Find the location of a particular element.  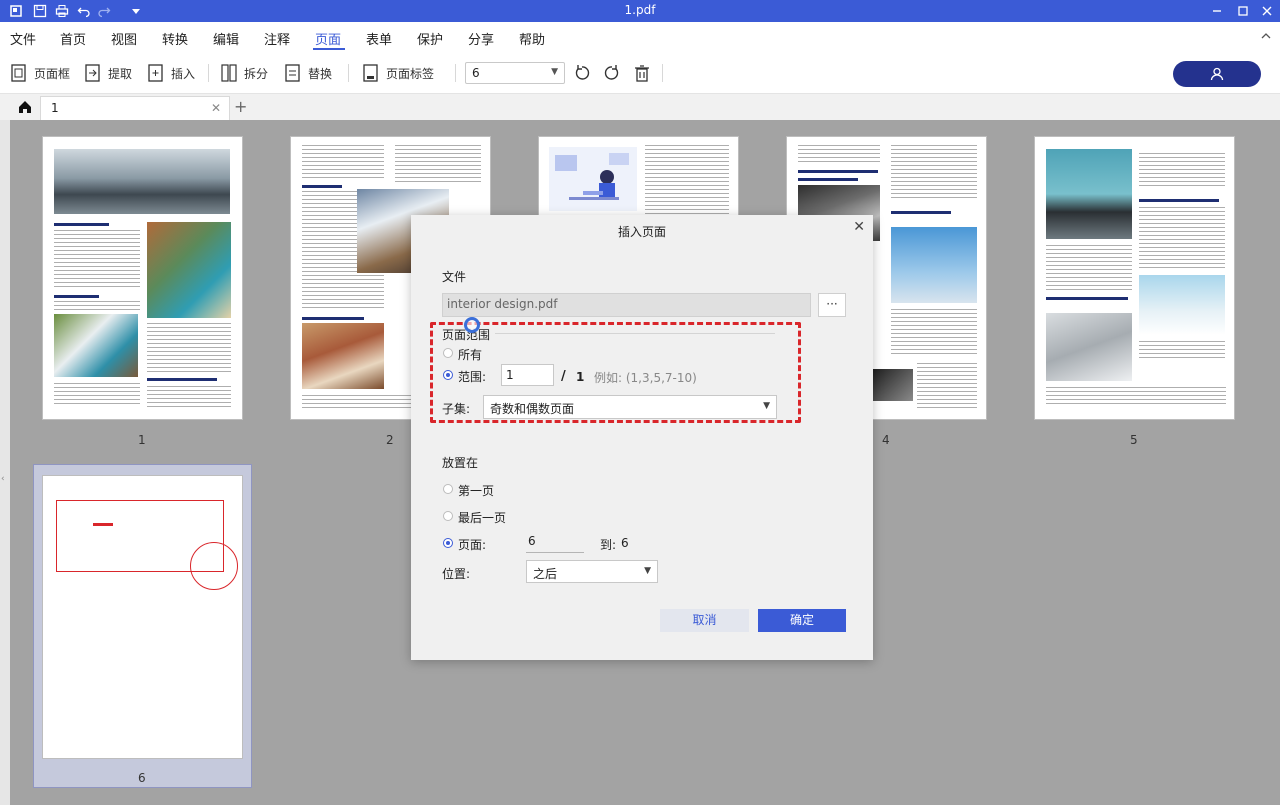

extract-icon is located at coordinates (93, 73).